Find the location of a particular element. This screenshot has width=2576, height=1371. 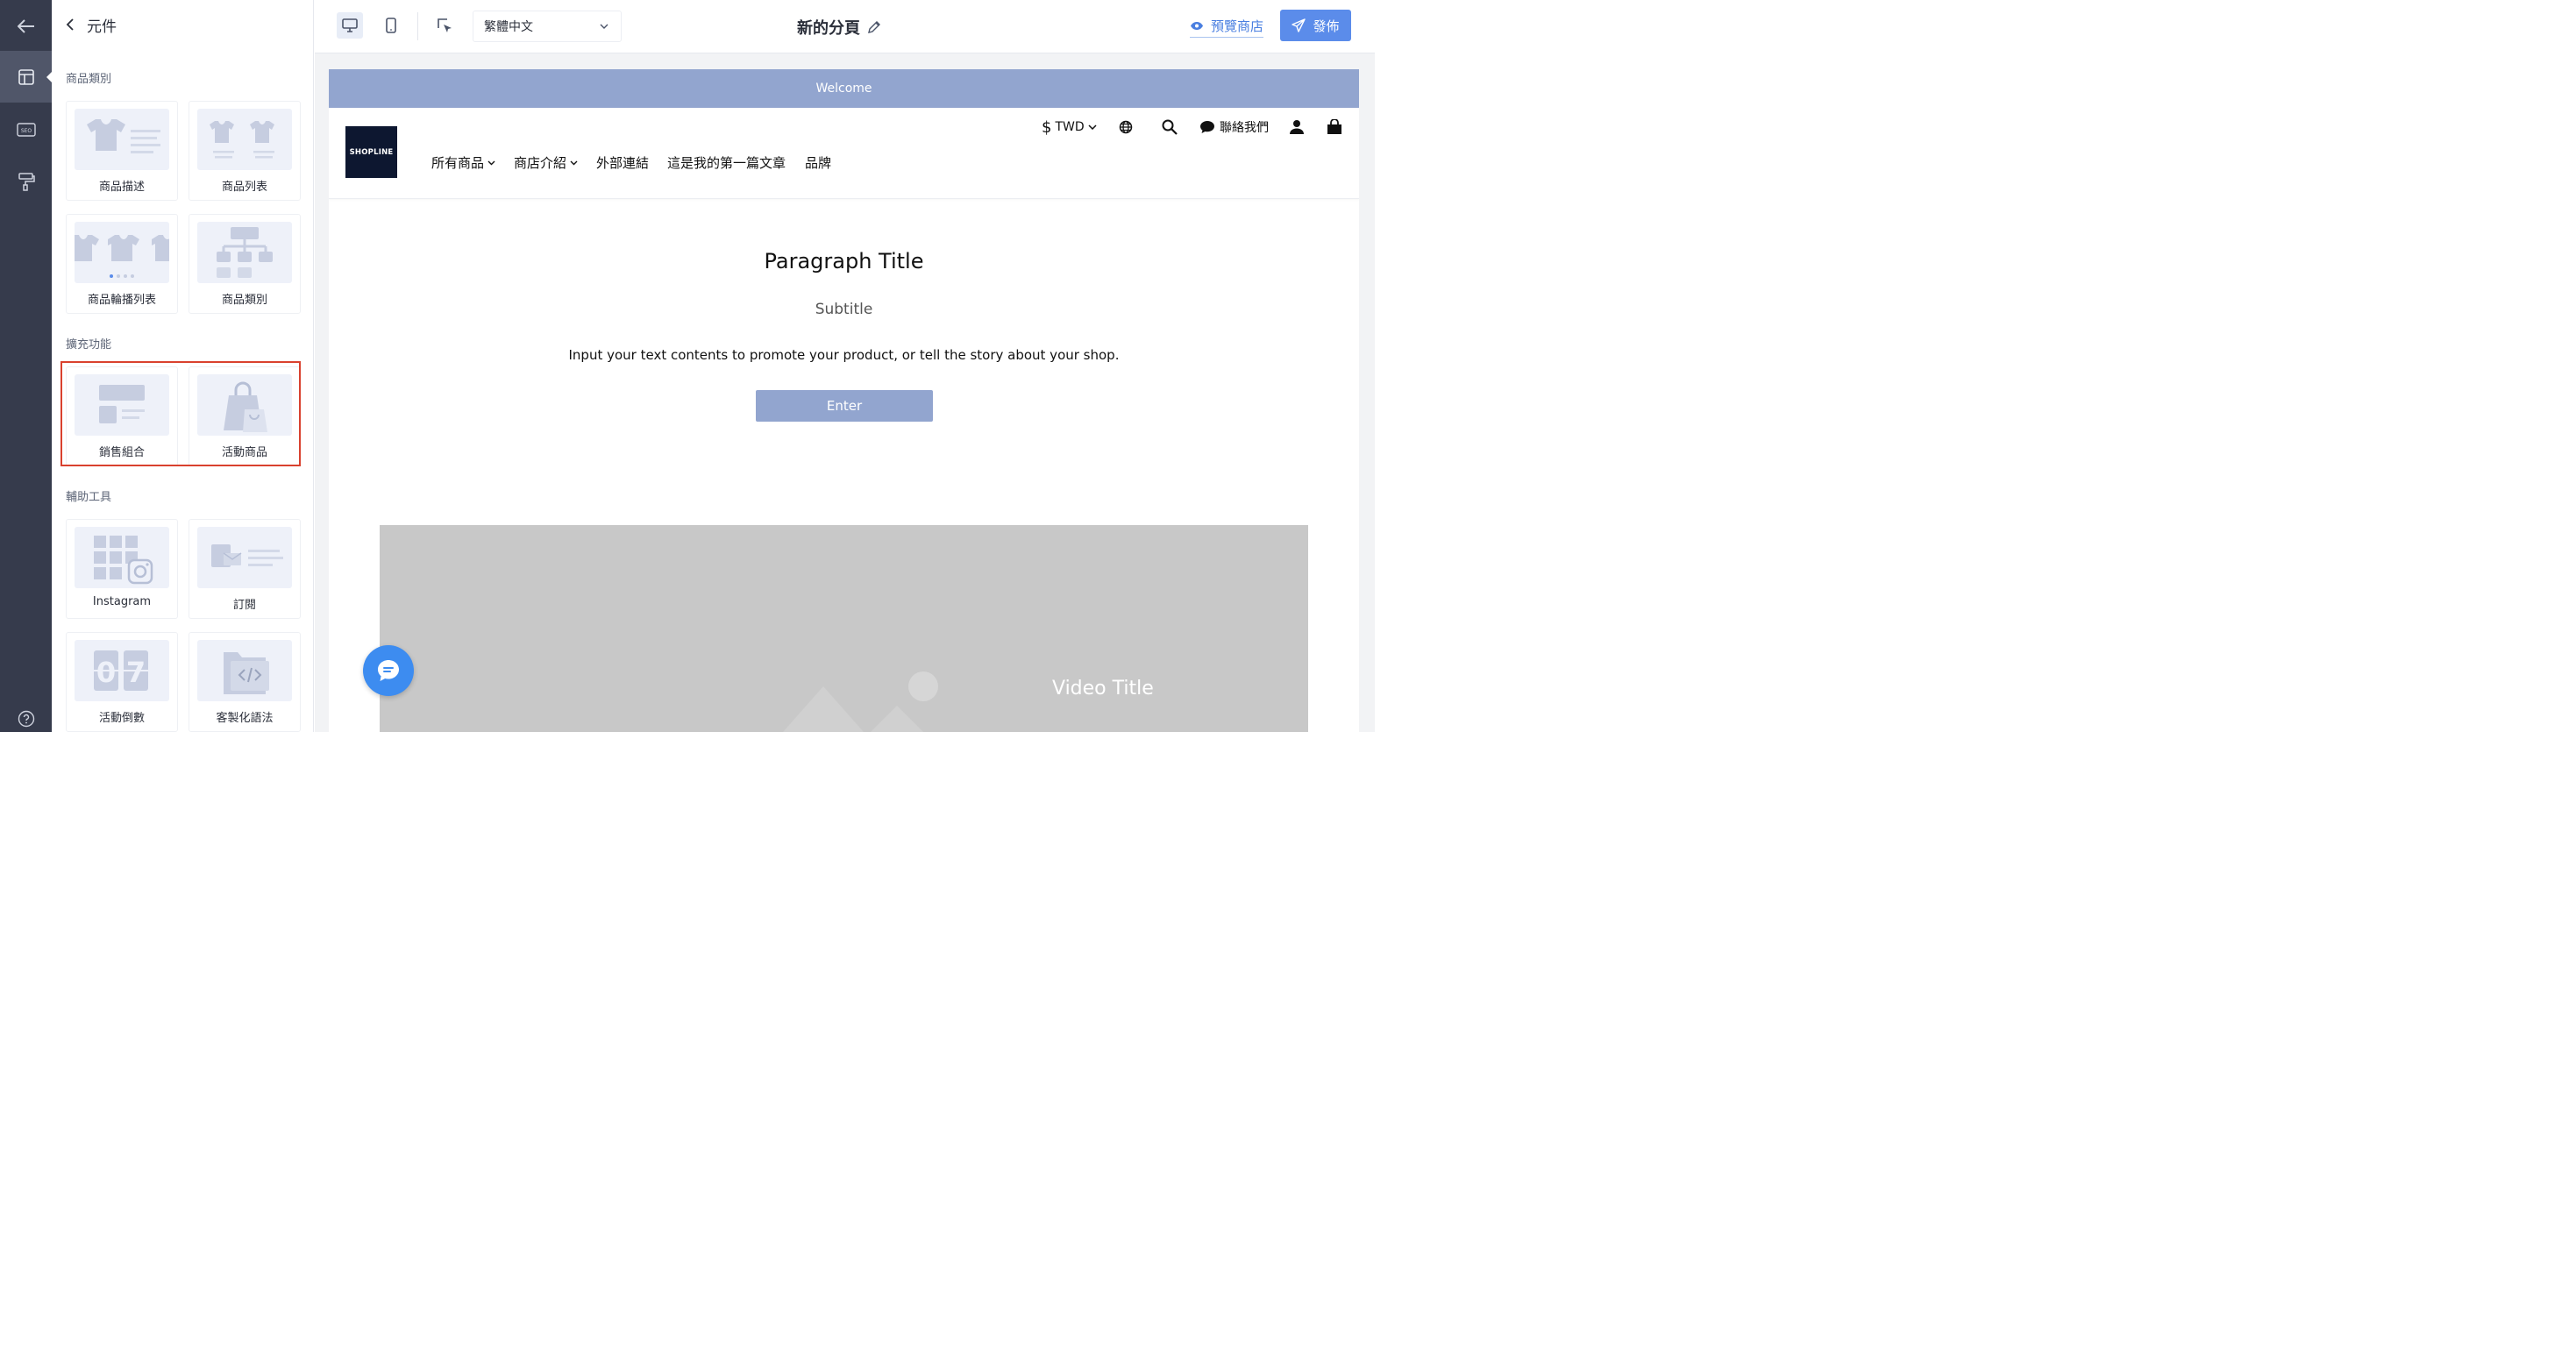

layout-icon is located at coordinates (26, 77).